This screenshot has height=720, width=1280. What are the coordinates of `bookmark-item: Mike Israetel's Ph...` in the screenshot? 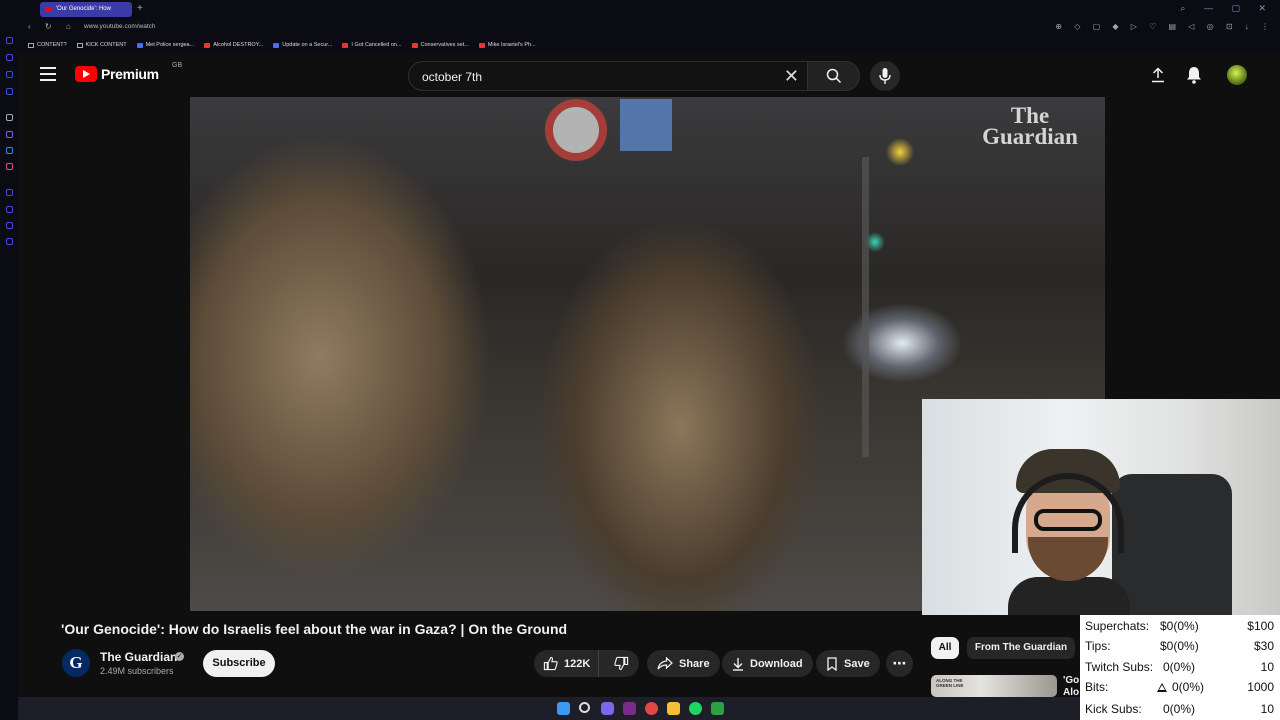 It's located at (507, 45).